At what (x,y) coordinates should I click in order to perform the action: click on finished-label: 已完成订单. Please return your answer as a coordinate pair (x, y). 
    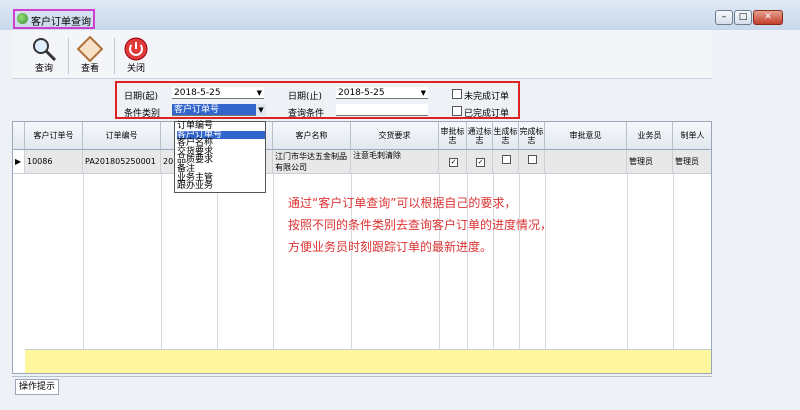
    Looking at the image, I should click on (487, 114).